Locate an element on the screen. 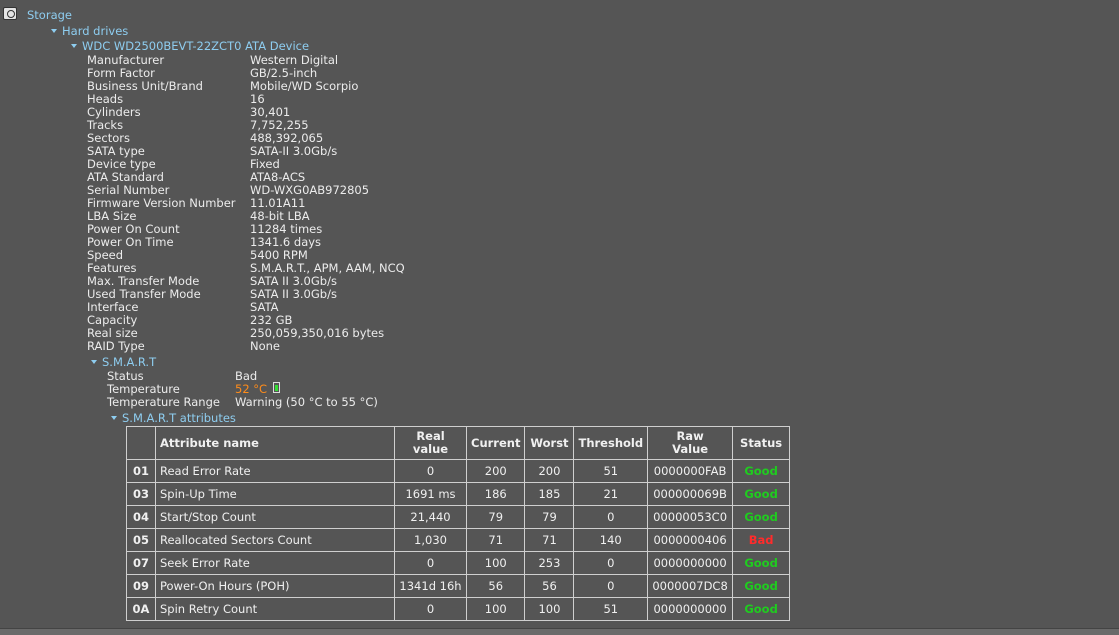  property-value: Mobile/WD Scorpio is located at coordinates (304, 86).